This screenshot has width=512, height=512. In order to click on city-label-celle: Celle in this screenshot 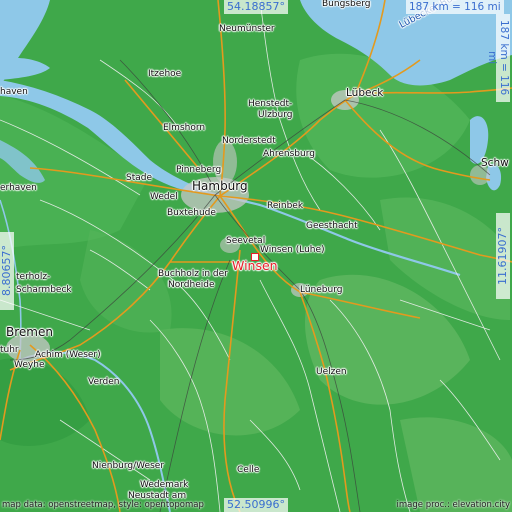, I will do `click(248, 470)`.